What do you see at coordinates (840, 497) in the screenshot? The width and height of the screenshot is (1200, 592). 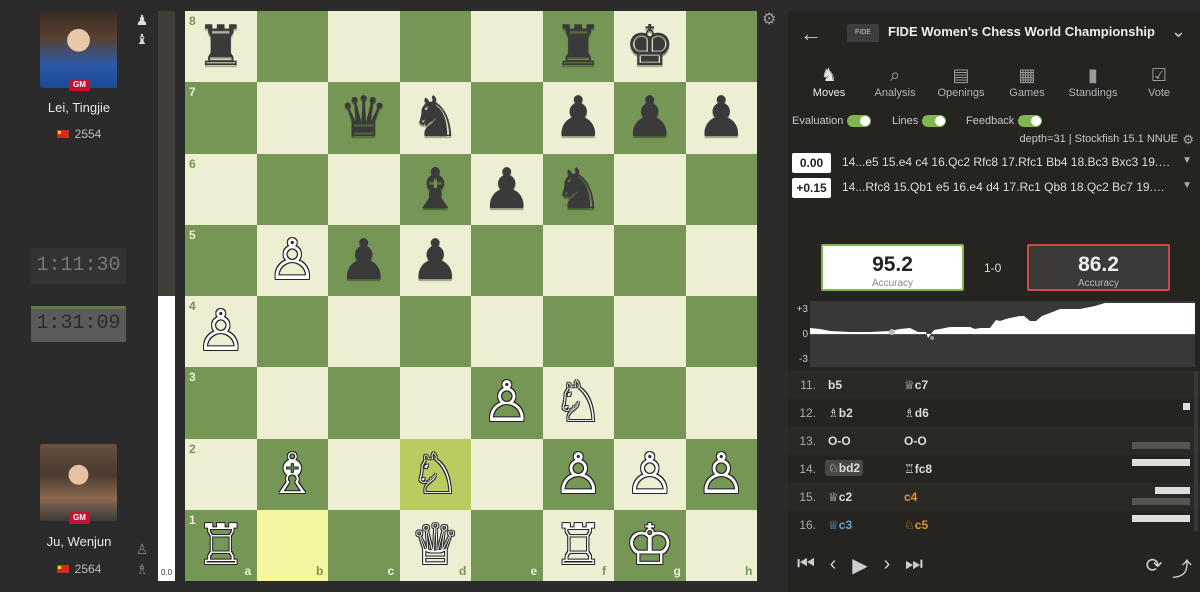 I see `white-move: ♕c2` at bounding box center [840, 497].